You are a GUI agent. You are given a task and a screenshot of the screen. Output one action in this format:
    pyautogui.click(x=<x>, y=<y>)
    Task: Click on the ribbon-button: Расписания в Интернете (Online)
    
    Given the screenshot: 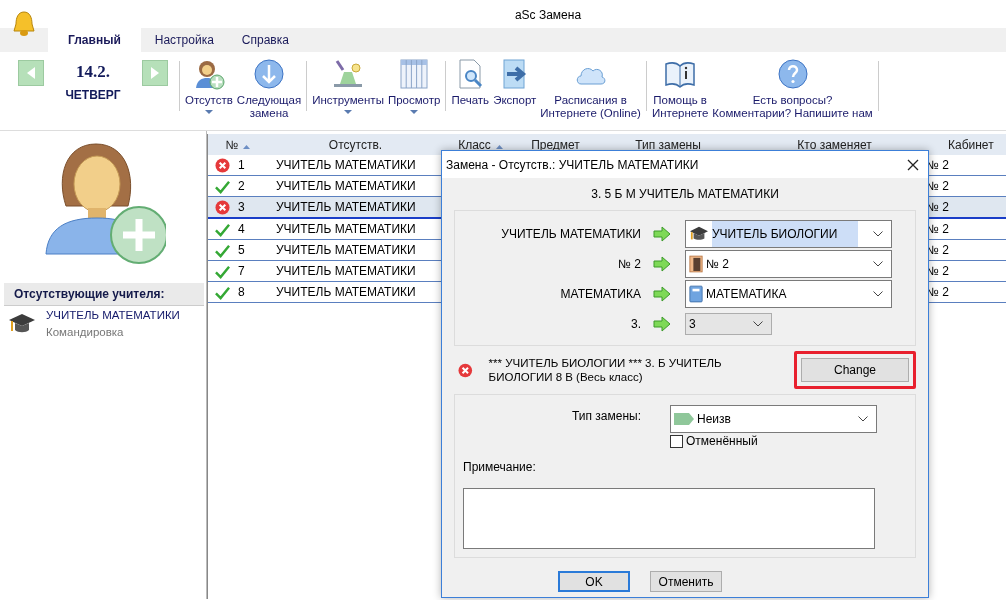 What is the action you would take?
    pyautogui.click(x=590, y=89)
    